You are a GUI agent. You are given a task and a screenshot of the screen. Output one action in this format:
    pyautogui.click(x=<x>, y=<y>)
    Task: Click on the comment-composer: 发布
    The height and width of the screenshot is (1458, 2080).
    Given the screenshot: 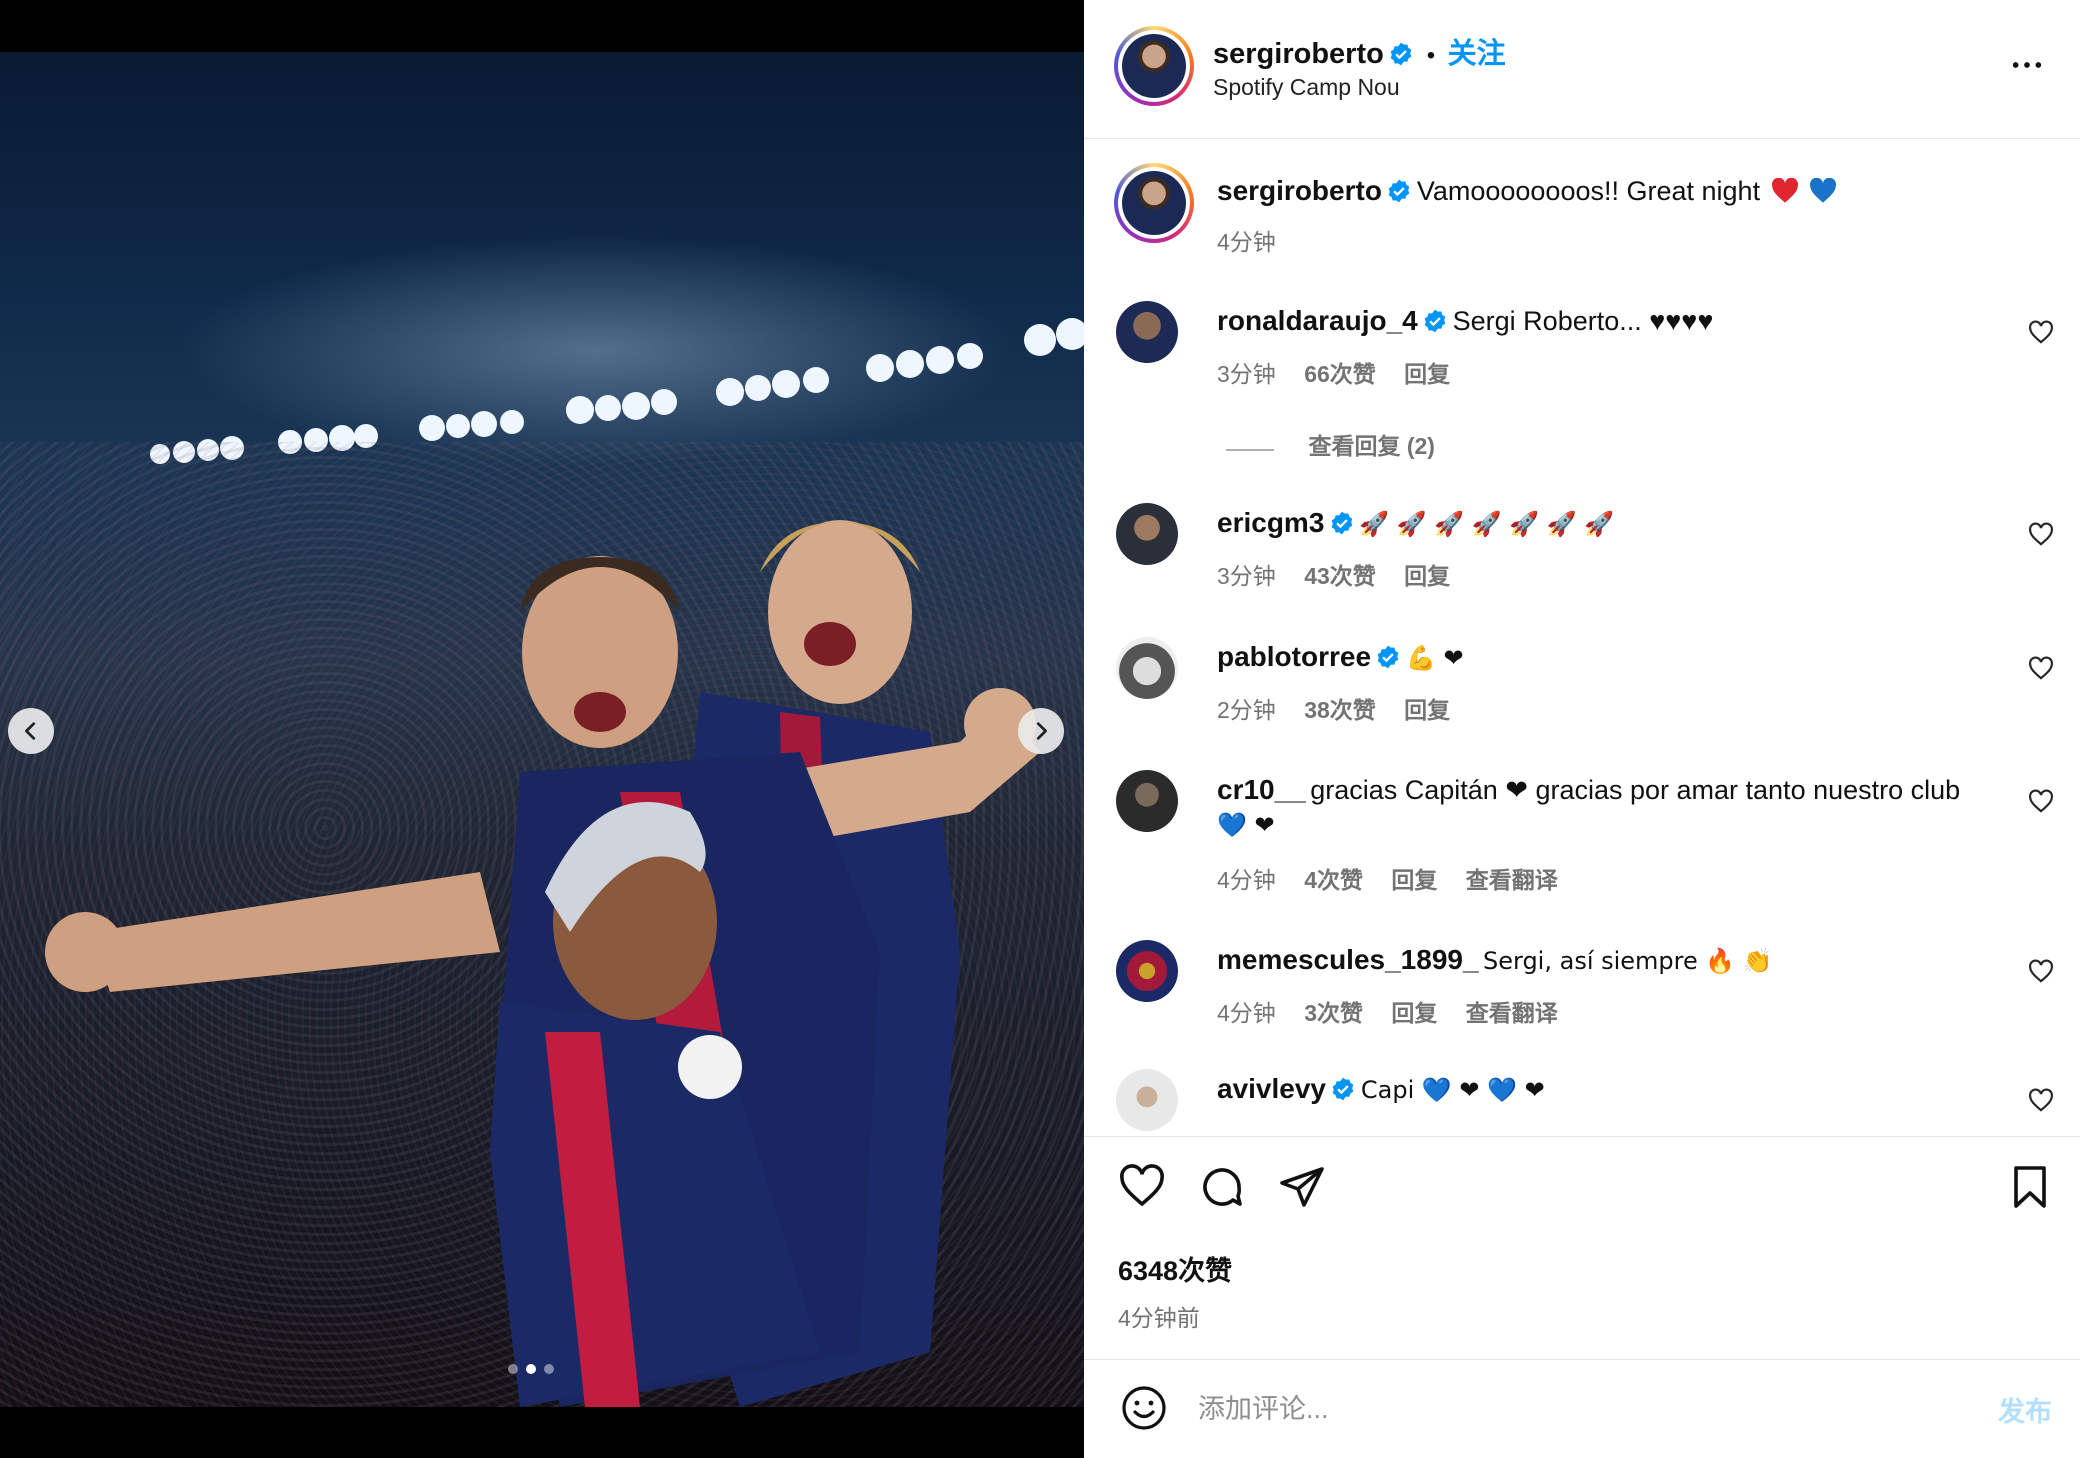 What is the action you would take?
    pyautogui.click(x=1582, y=1408)
    